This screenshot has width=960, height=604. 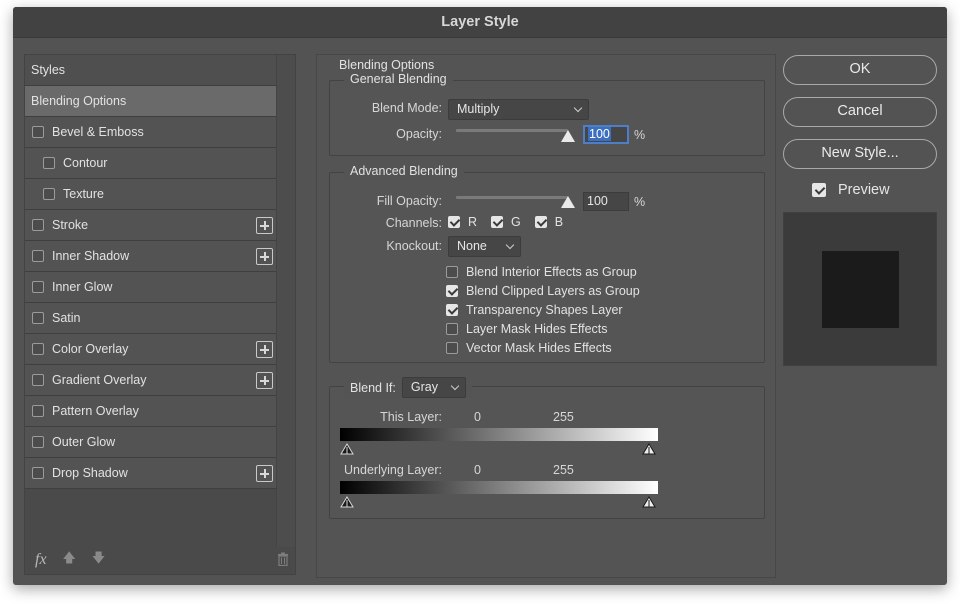 I want to click on fill-opacity-slider-track, so click(x=512, y=197).